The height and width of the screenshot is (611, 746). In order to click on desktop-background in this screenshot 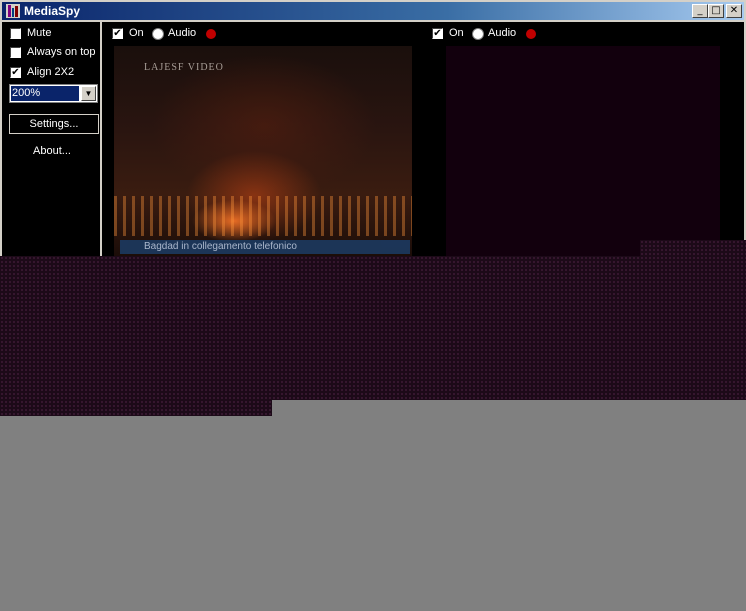, I will do `click(509, 408)`.